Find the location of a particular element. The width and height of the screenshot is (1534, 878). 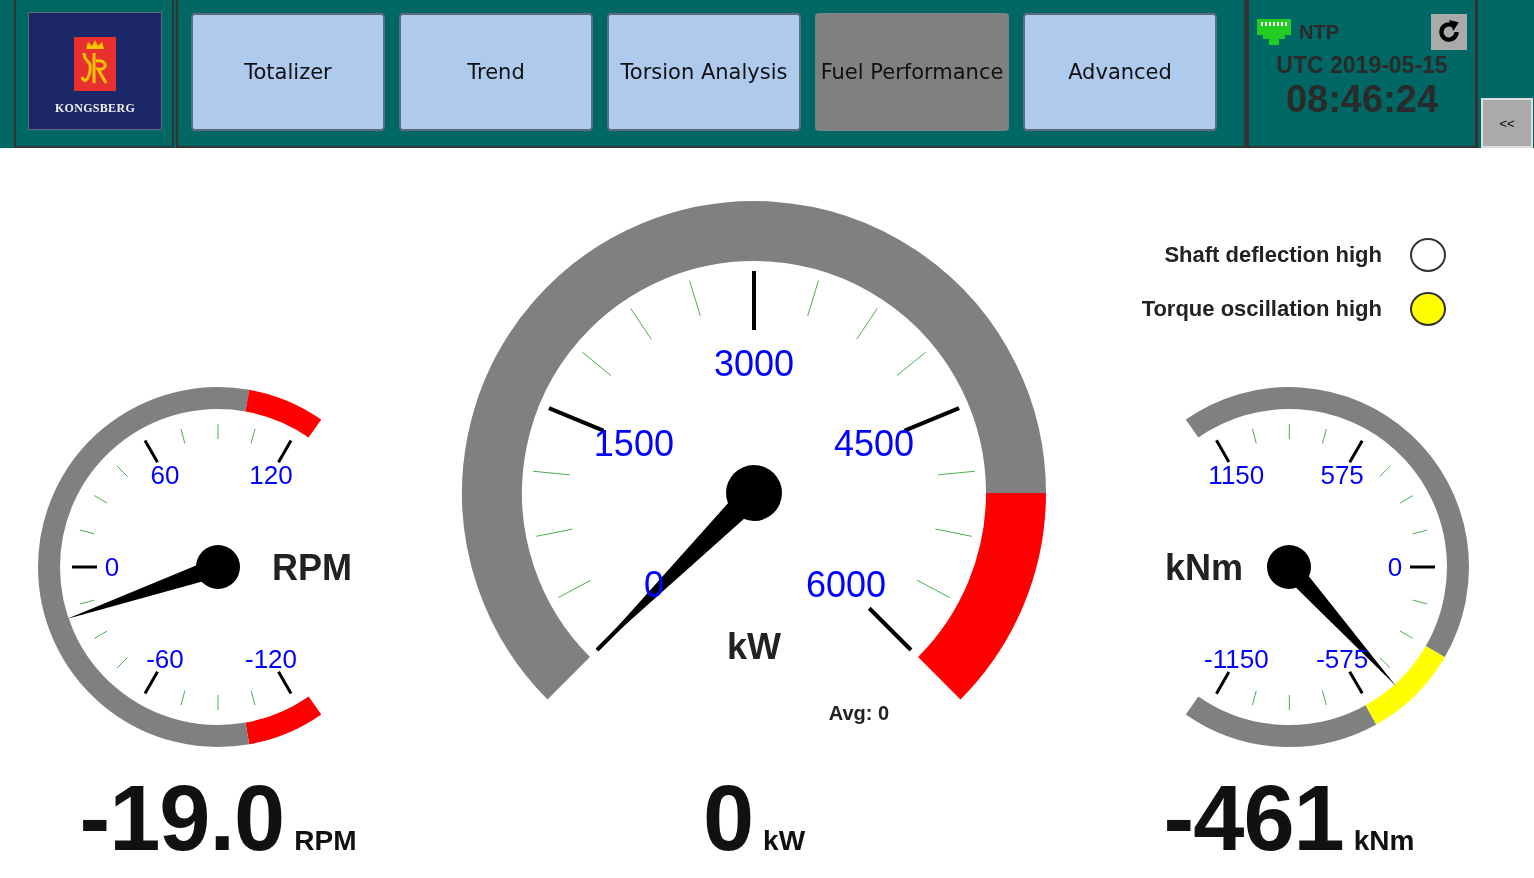

scale-label: 3000 is located at coordinates (754, 363).